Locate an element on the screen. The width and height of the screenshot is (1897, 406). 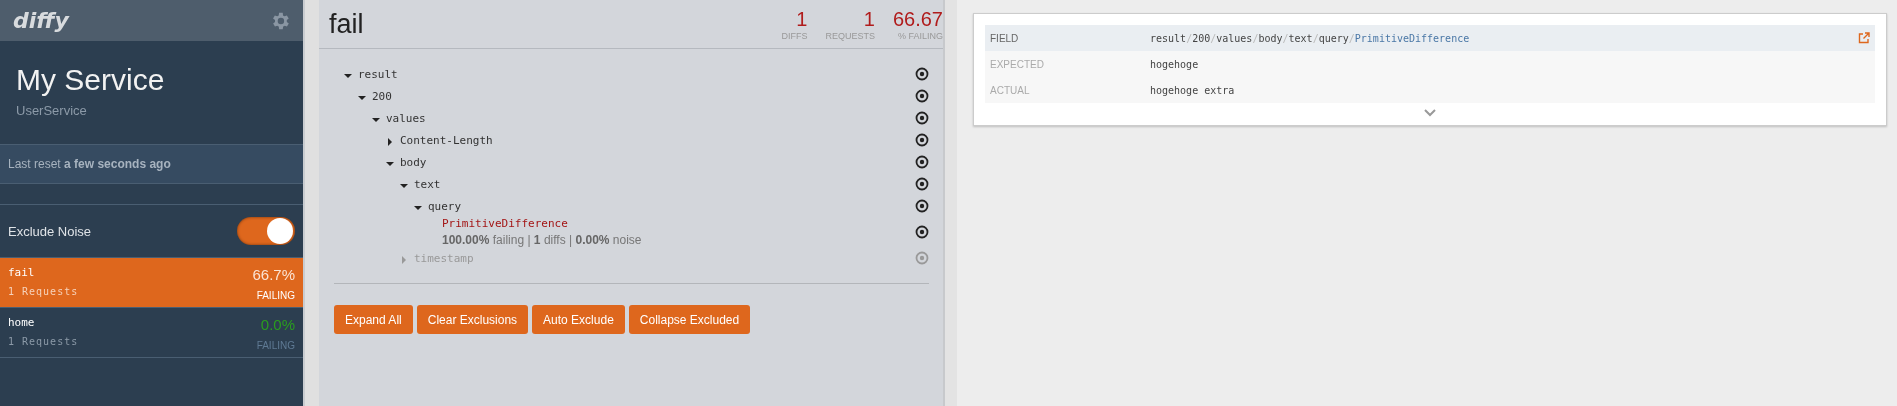
tree-node-label: text is located at coordinates (427, 184).